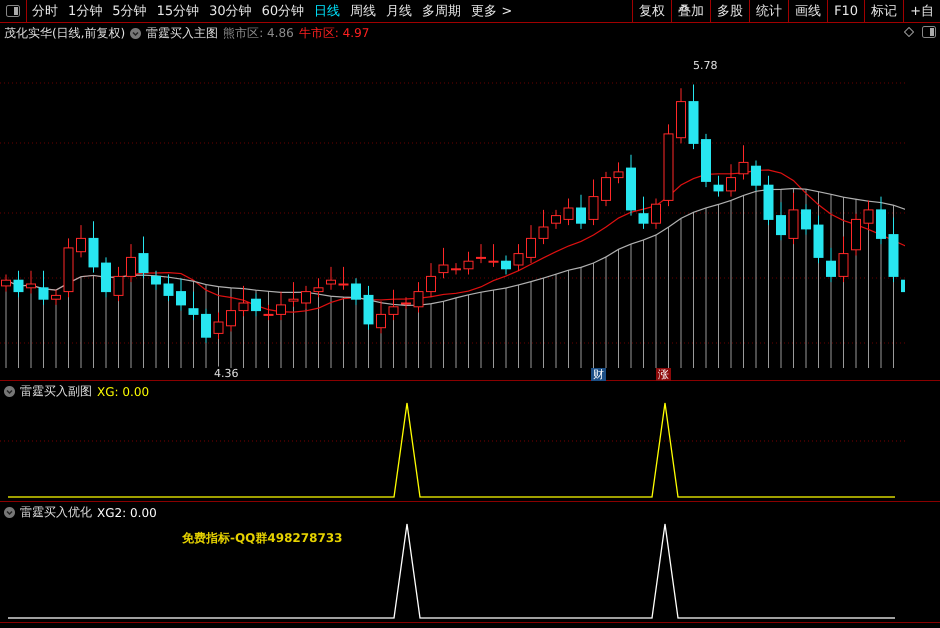 The width and height of the screenshot is (940, 628). I want to click on high-price-label: 5.78, so click(705, 65).